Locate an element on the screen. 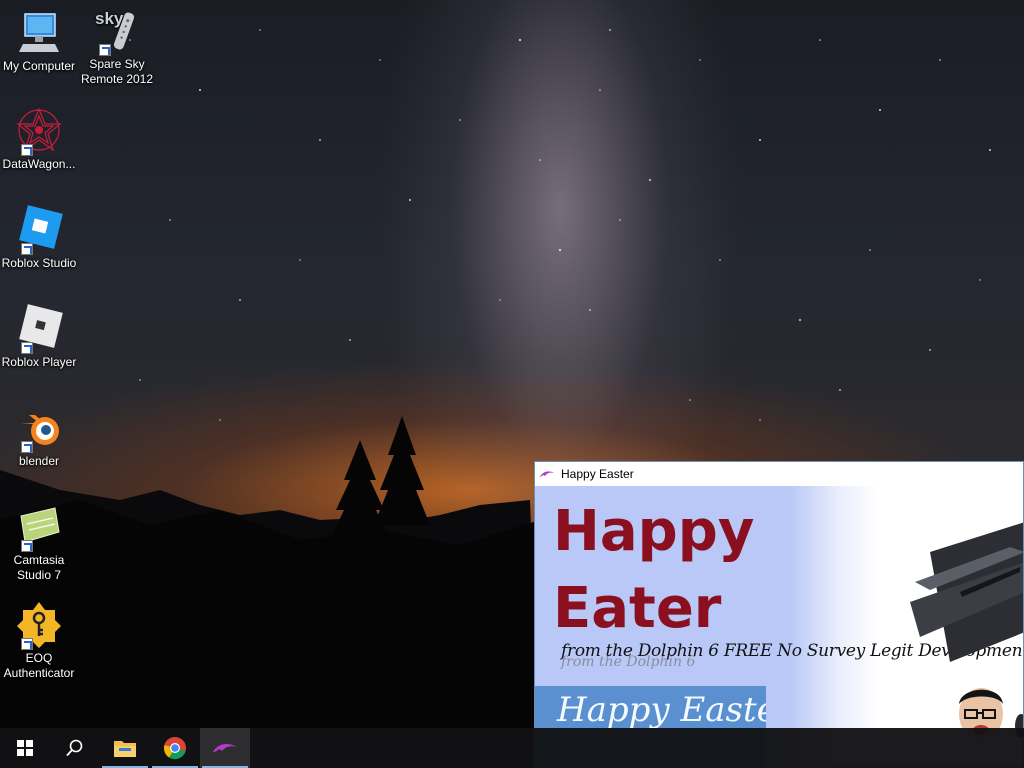 The height and width of the screenshot is (768, 1024). desktop-icon-blender: blender is located at coordinates (39, 436).